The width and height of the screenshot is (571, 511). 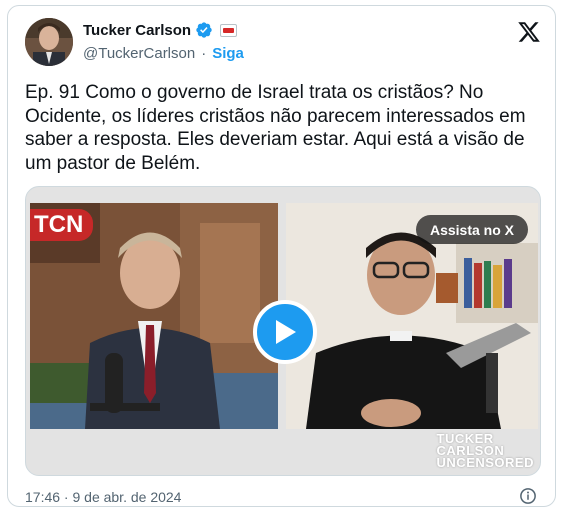 I want to click on info-icon, so click(x=528, y=496).